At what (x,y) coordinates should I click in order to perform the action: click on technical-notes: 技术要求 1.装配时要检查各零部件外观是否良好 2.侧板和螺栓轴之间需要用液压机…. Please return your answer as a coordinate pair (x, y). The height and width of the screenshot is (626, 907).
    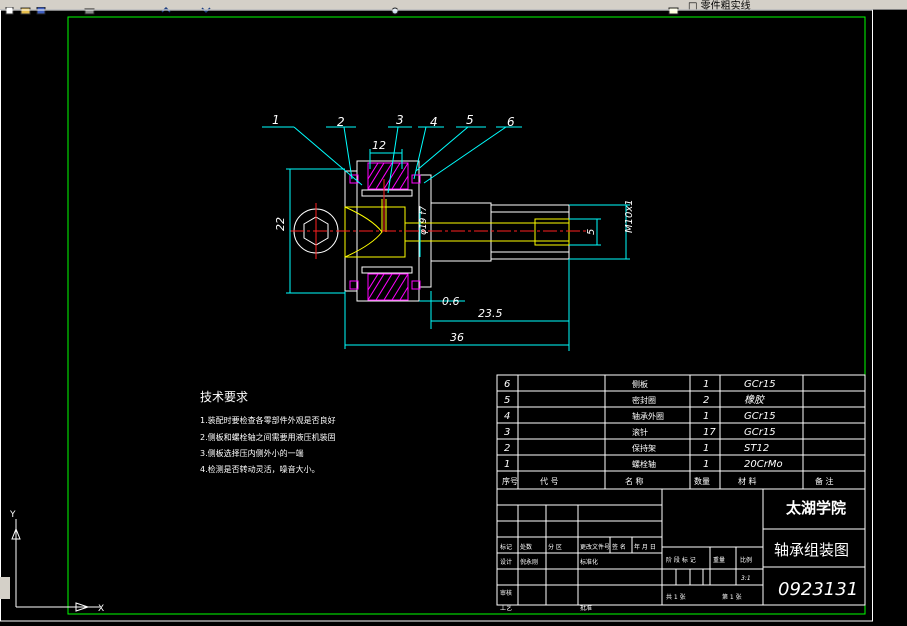
    Looking at the image, I should click on (268, 432).